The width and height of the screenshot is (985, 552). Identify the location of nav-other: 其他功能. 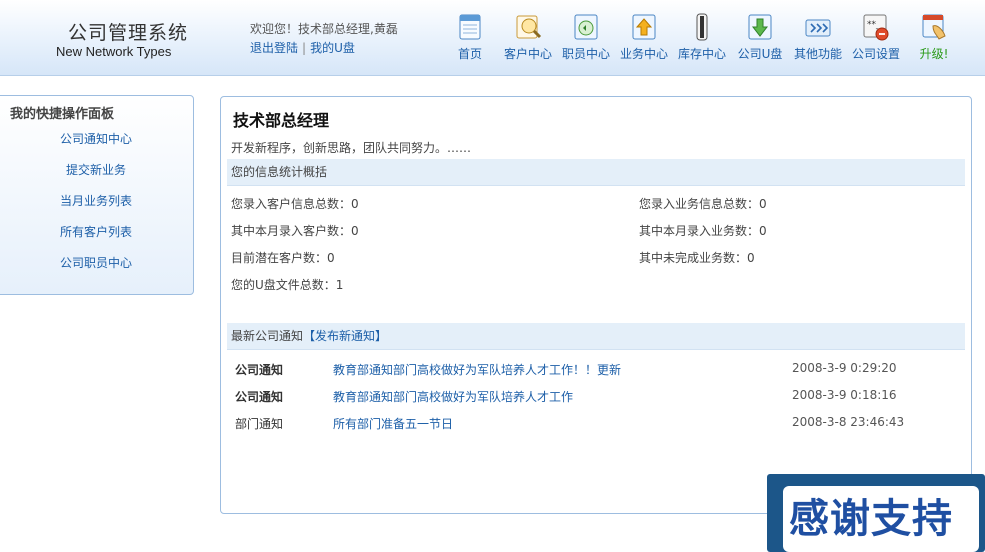
(818, 37).